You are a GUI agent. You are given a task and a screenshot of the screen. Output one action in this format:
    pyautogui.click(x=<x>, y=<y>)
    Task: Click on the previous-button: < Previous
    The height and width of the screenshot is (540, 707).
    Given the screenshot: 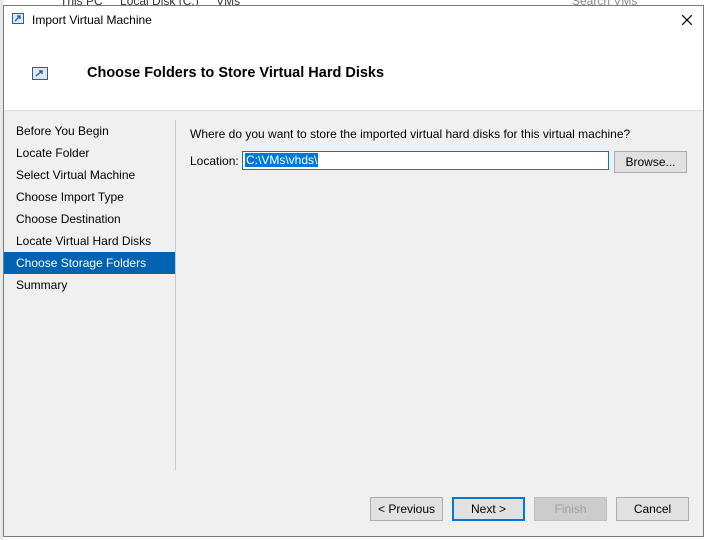 What is the action you would take?
    pyautogui.click(x=406, y=509)
    